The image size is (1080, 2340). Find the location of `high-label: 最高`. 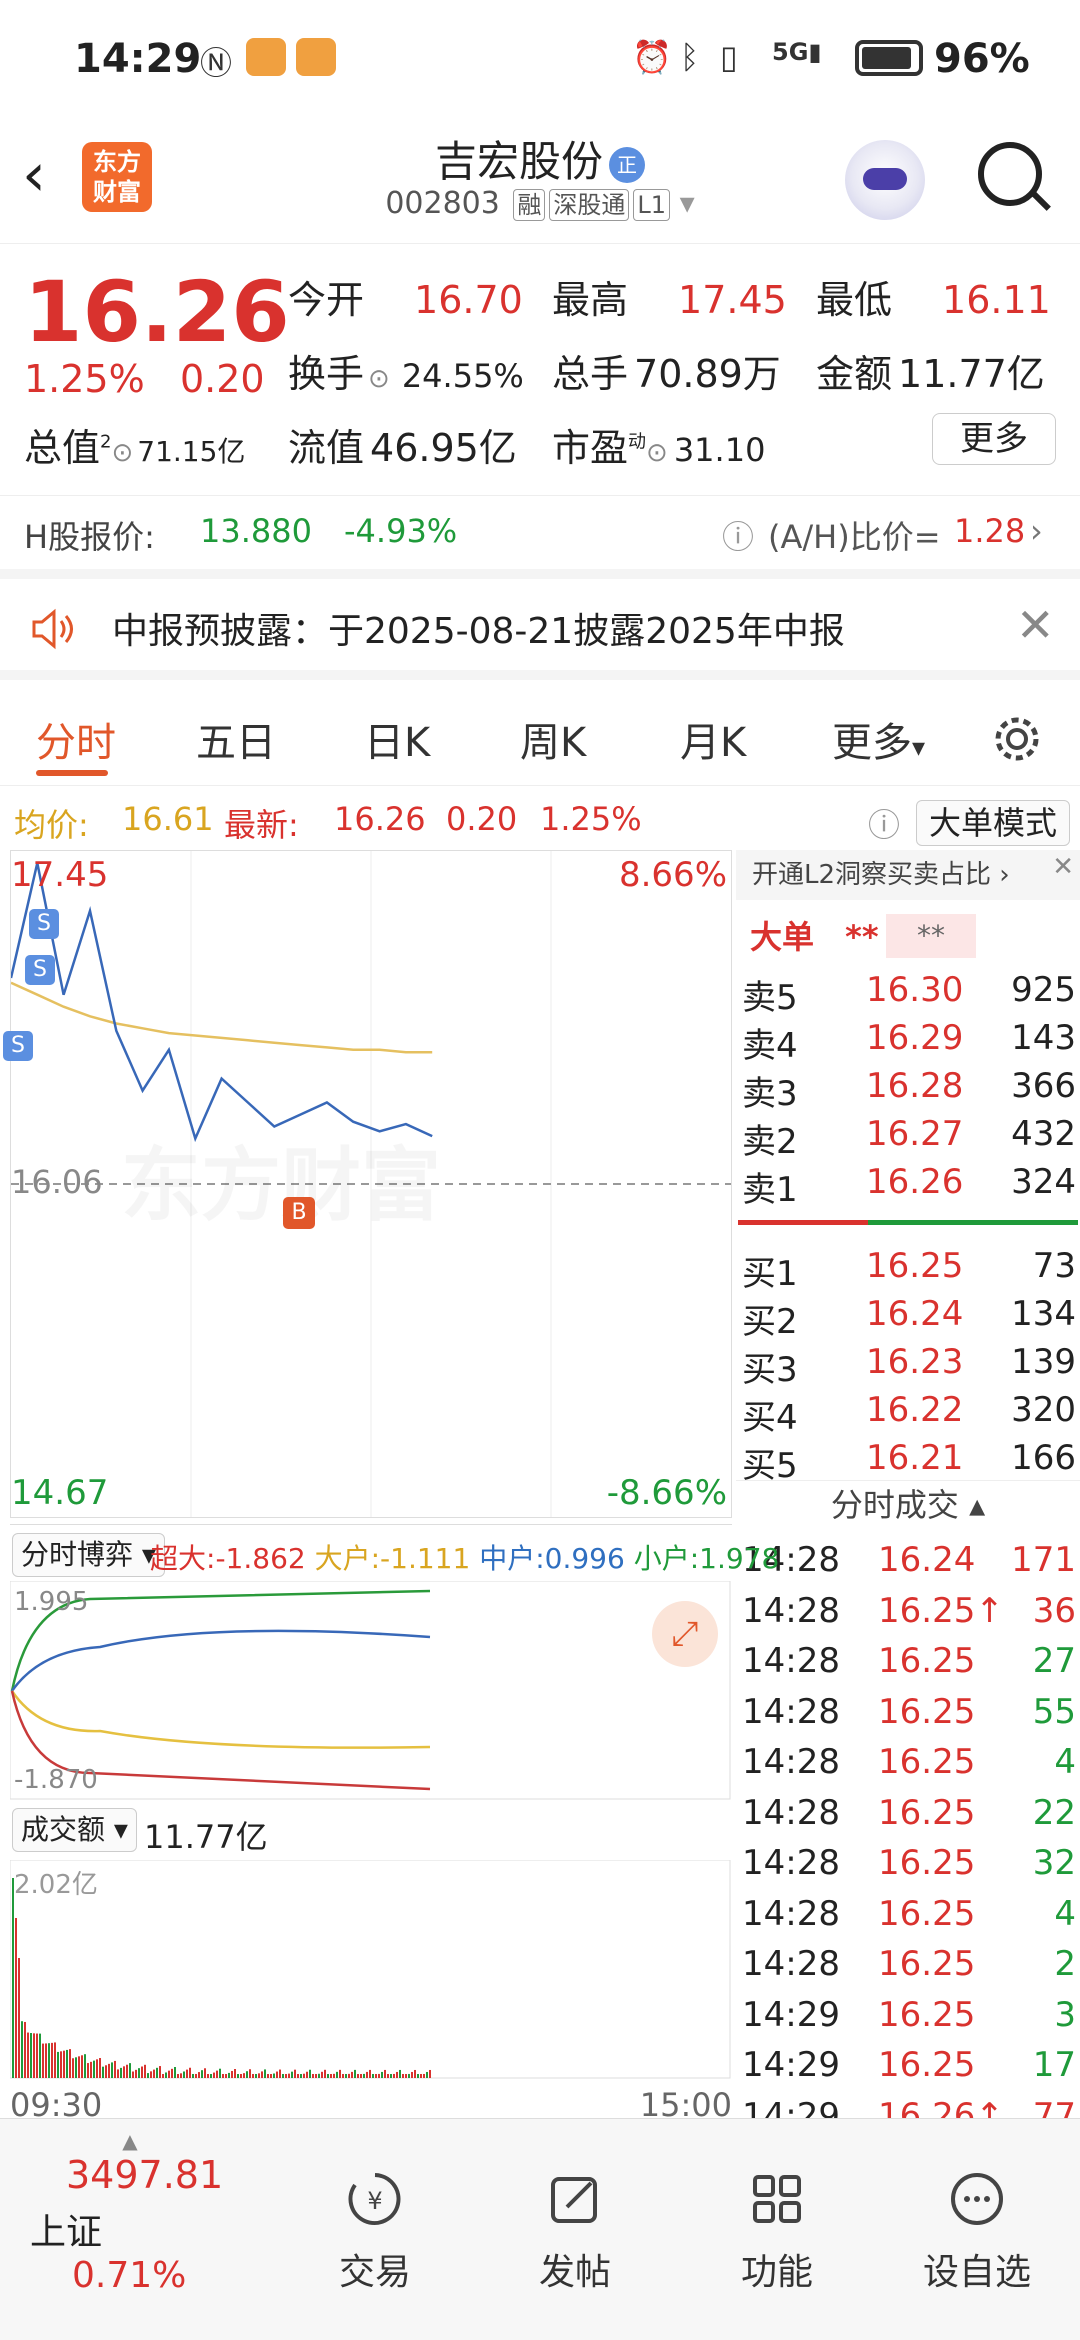

high-label: 最高 is located at coordinates (590, 300).